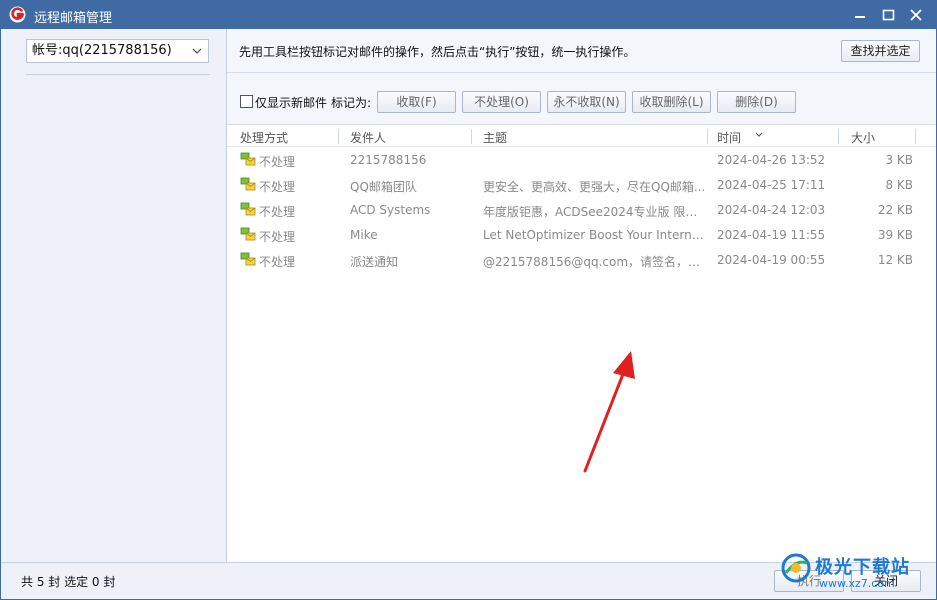  What do you see at coordinates (899, 185) in the screenshot?
I see `mail-size: 8 KB` at bounding box center [899, 185].